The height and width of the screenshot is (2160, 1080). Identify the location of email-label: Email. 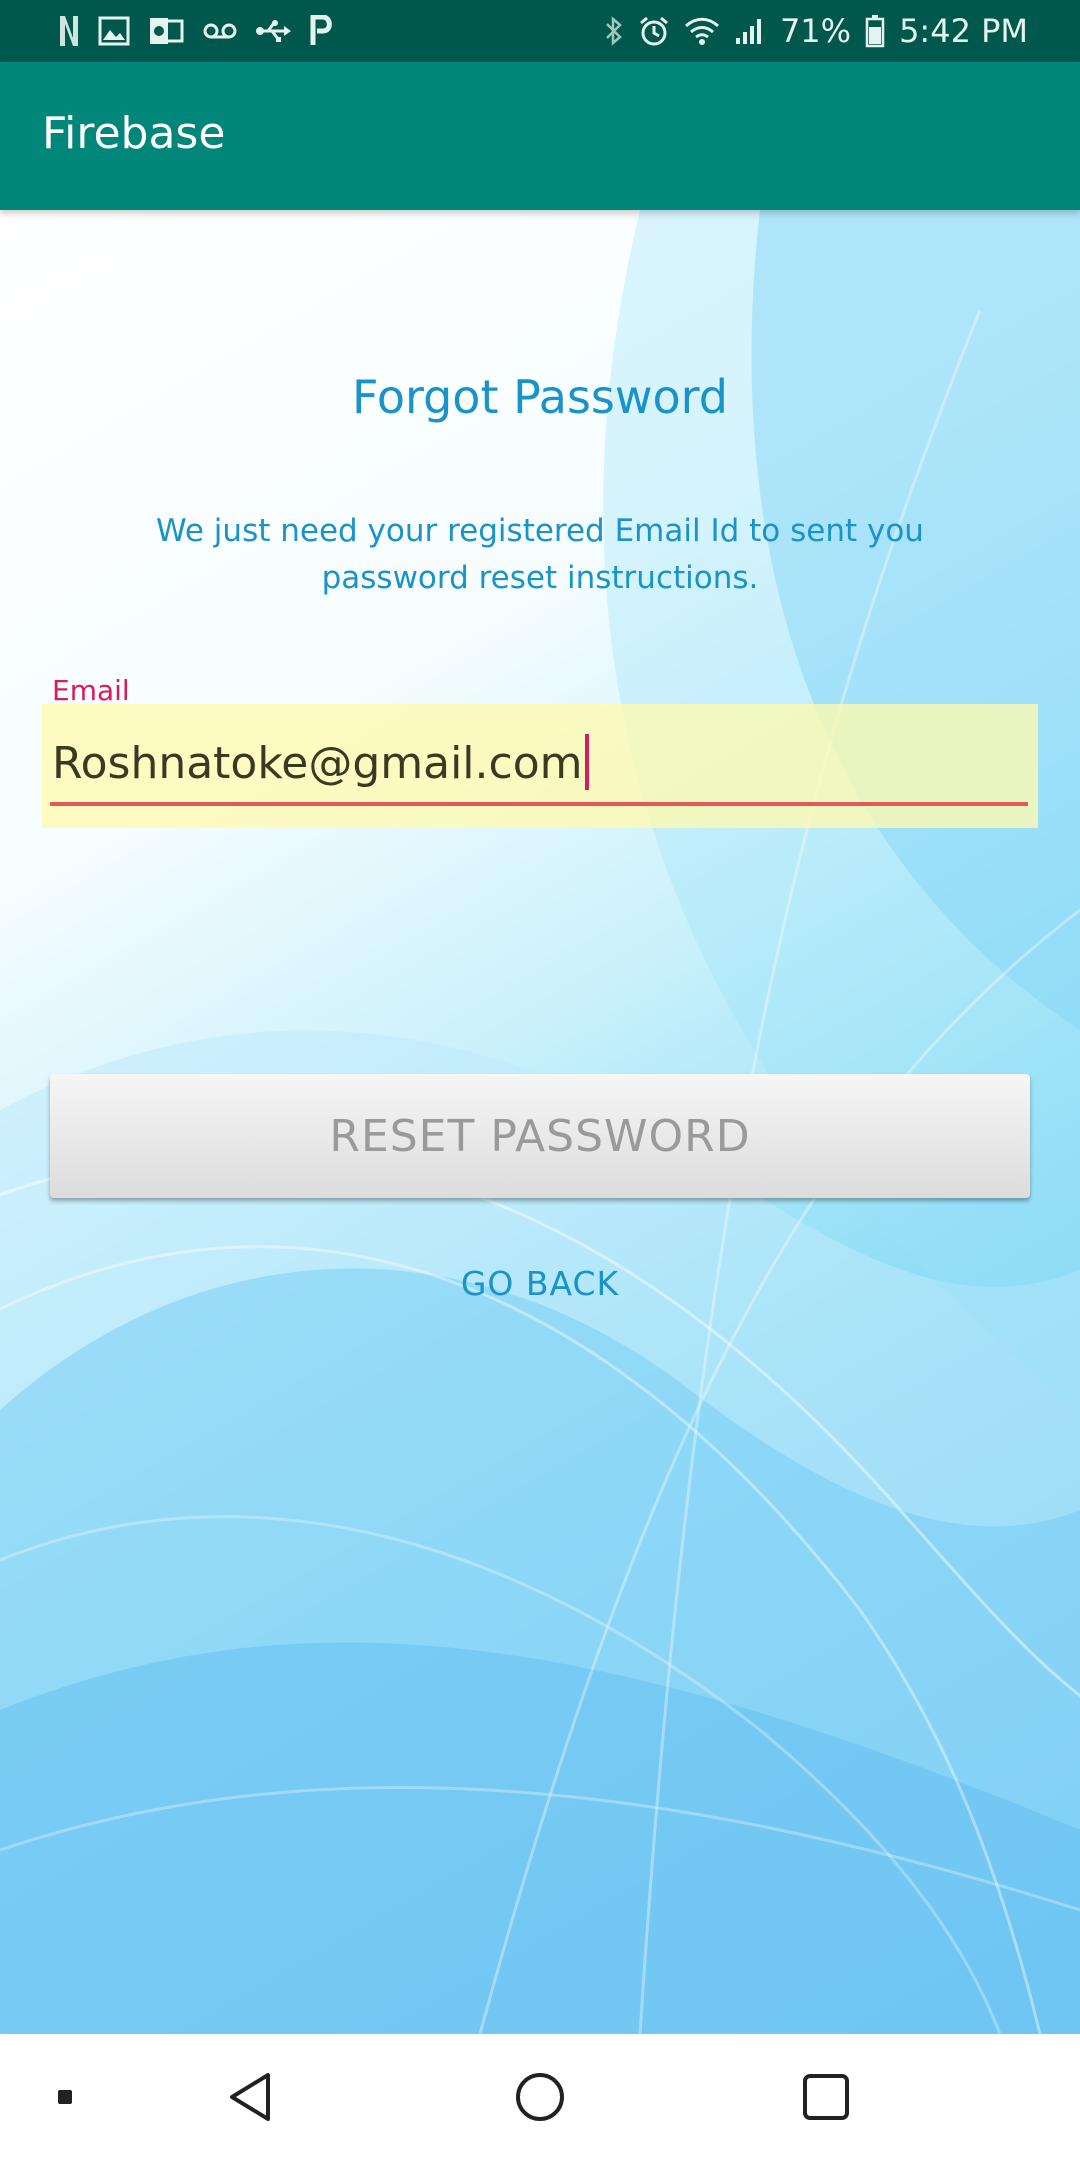
(91, 690).